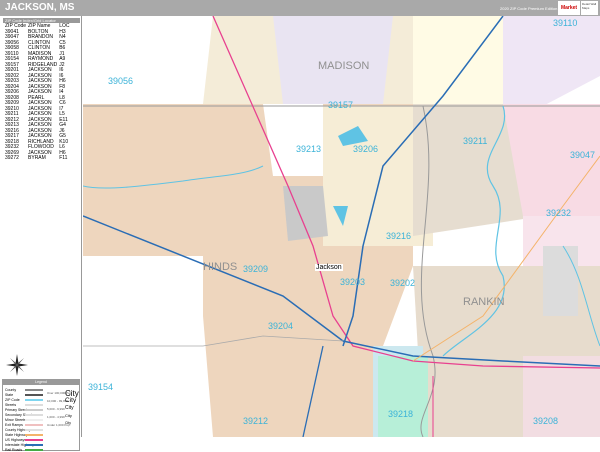  I want to click on city-label-jackson: Jackson, so click(329, 267).